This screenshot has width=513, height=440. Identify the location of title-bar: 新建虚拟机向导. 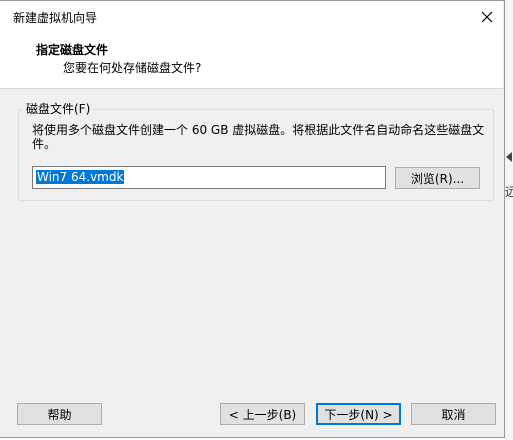
(251, 16).